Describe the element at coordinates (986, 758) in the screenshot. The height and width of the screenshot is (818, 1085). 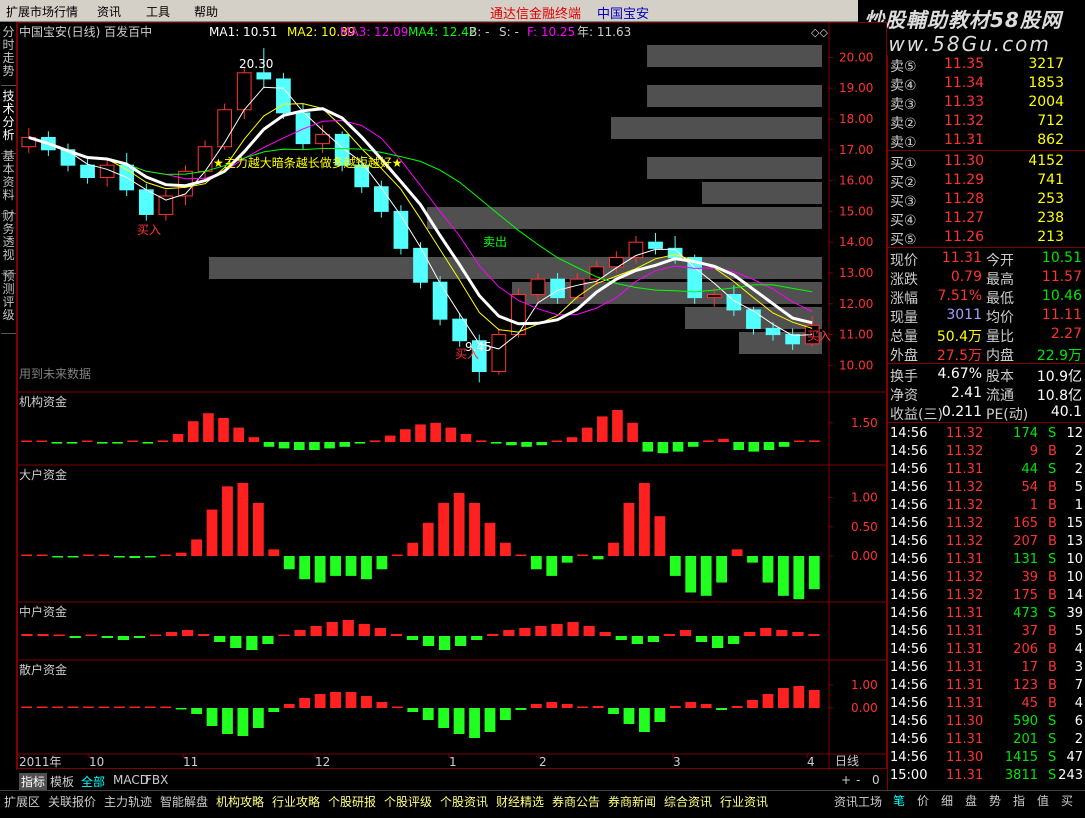
I see `tick-row: 14:56 11.30 1415 S 47` at that location.